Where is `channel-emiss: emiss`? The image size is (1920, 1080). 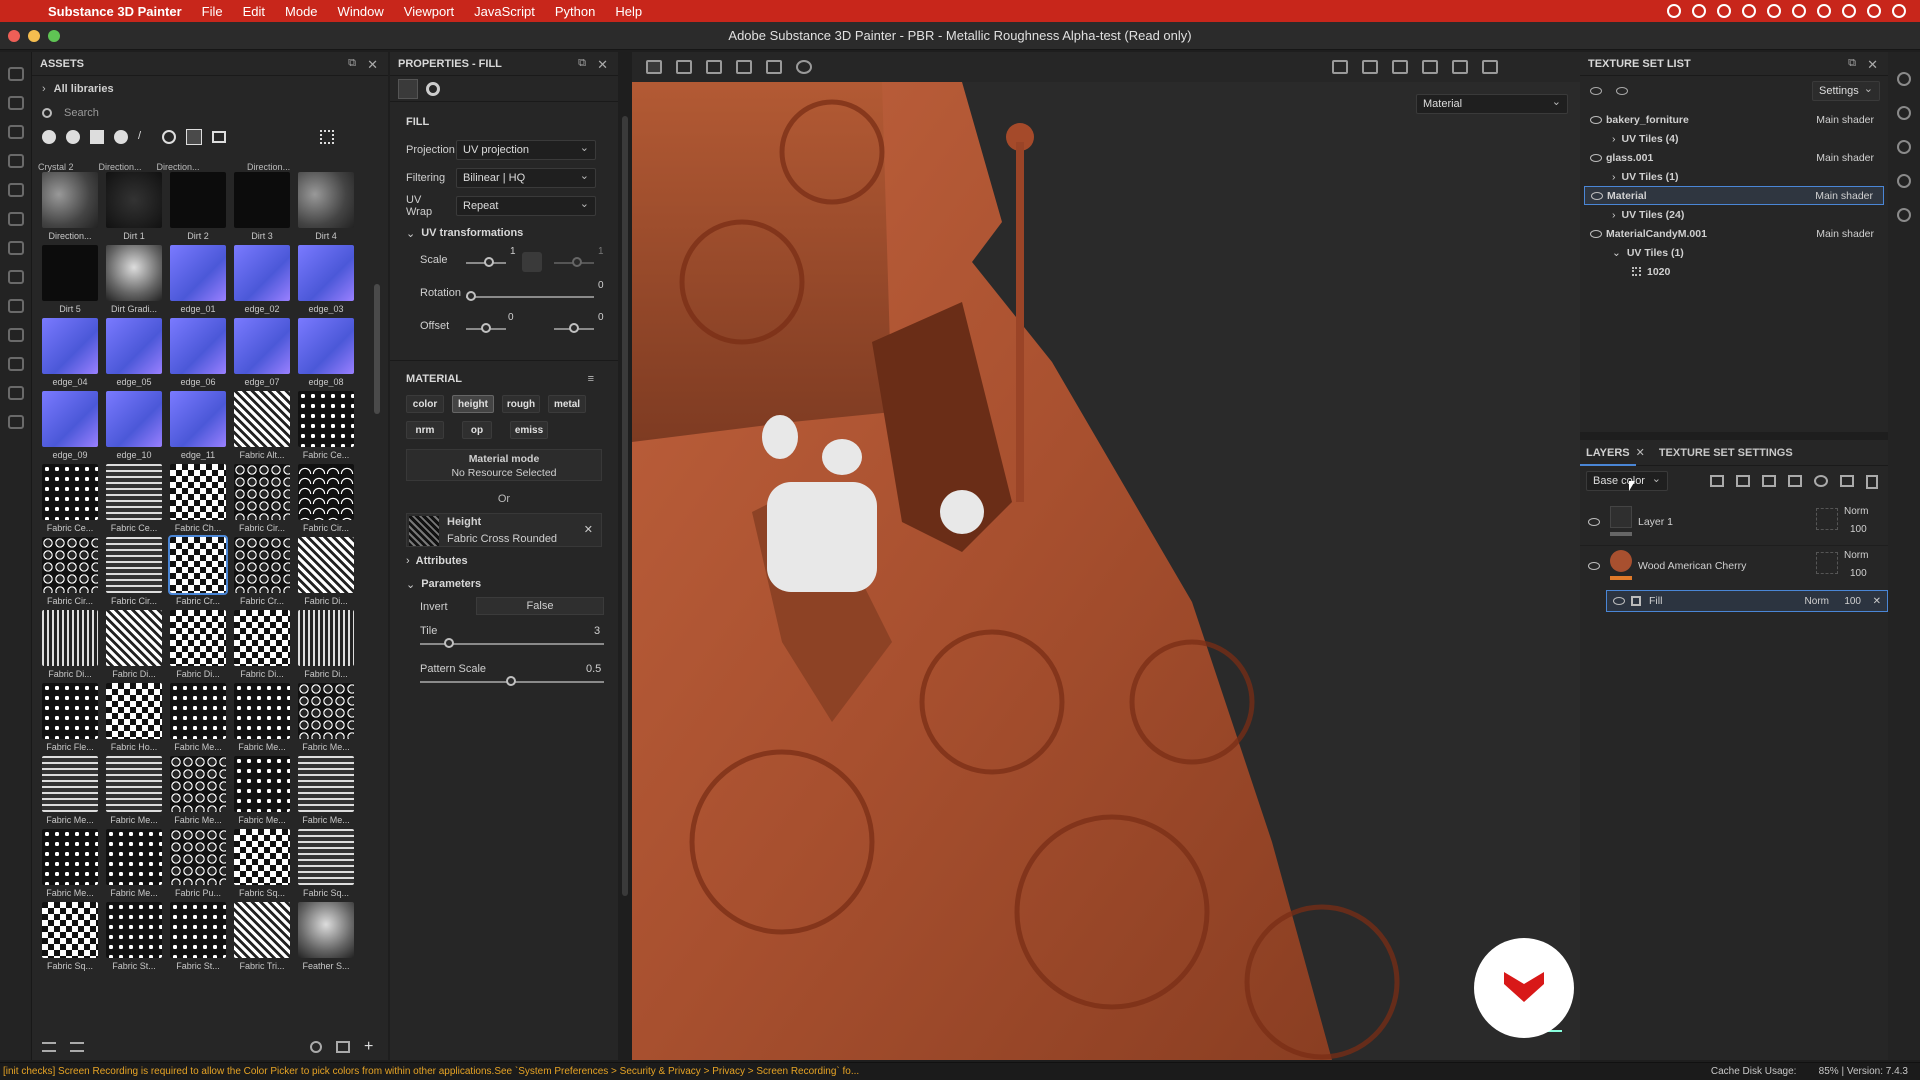
channel-emiss: emiss is located at coordinates (529, 430).